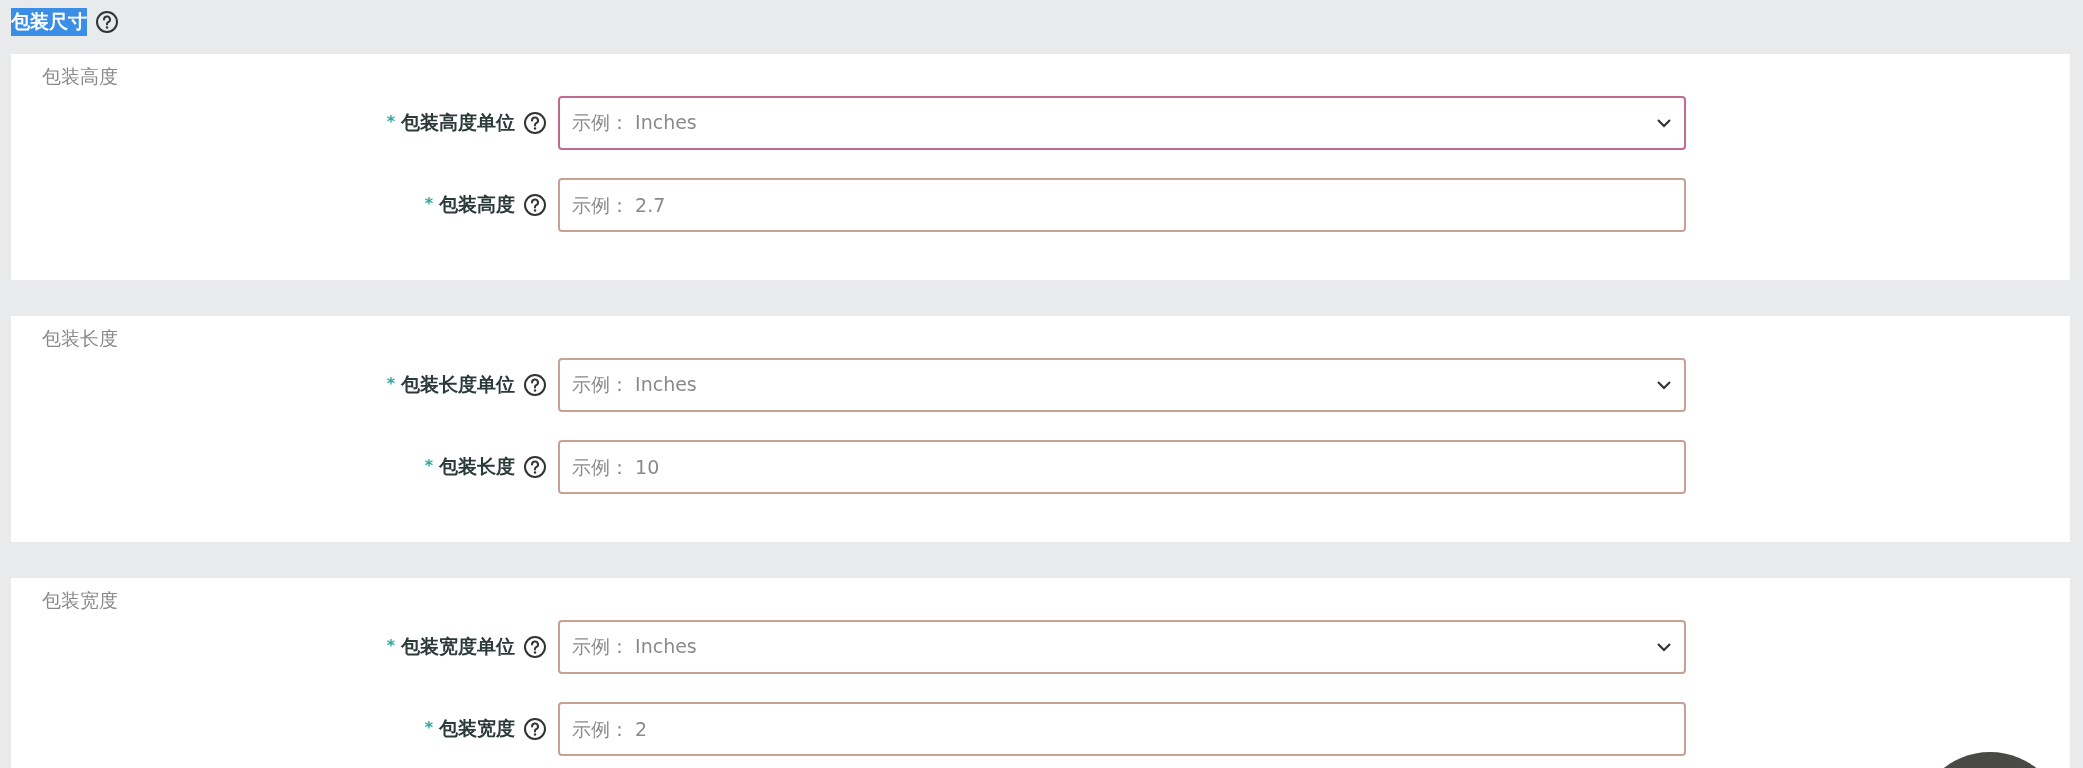 The width and height of the screenshot is (2083, 768). I want to click on input-field: 示例： 2.7, so click(1122, 205).